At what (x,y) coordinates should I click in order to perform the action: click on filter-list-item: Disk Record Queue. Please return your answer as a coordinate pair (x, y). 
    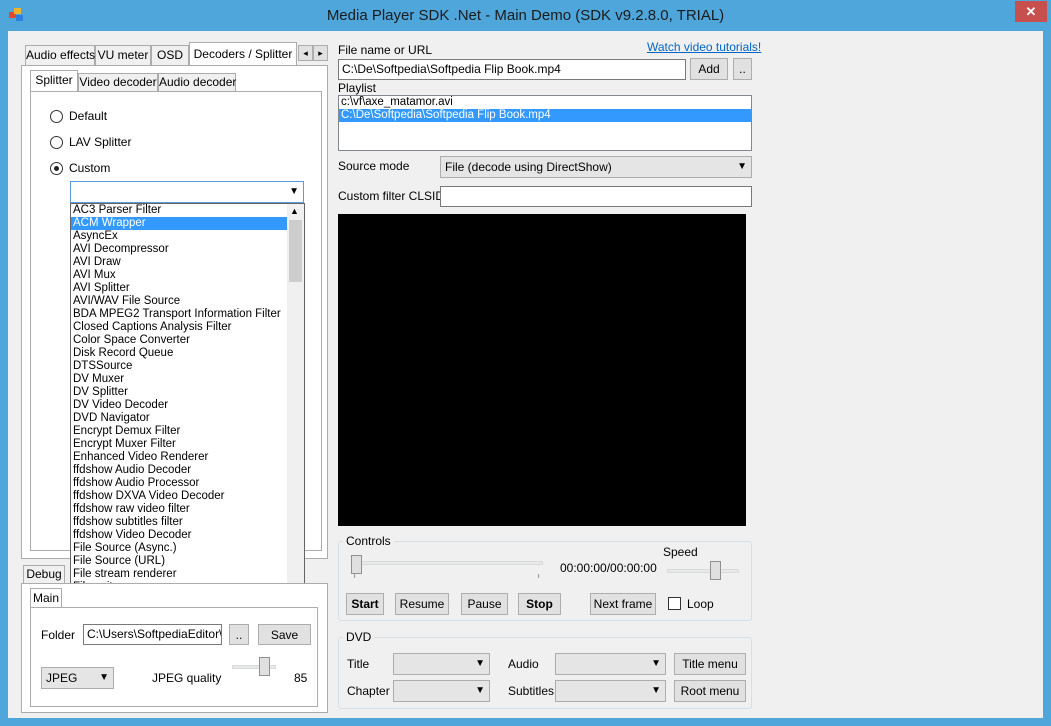
    Looking at the image, I should click on (187, 353).